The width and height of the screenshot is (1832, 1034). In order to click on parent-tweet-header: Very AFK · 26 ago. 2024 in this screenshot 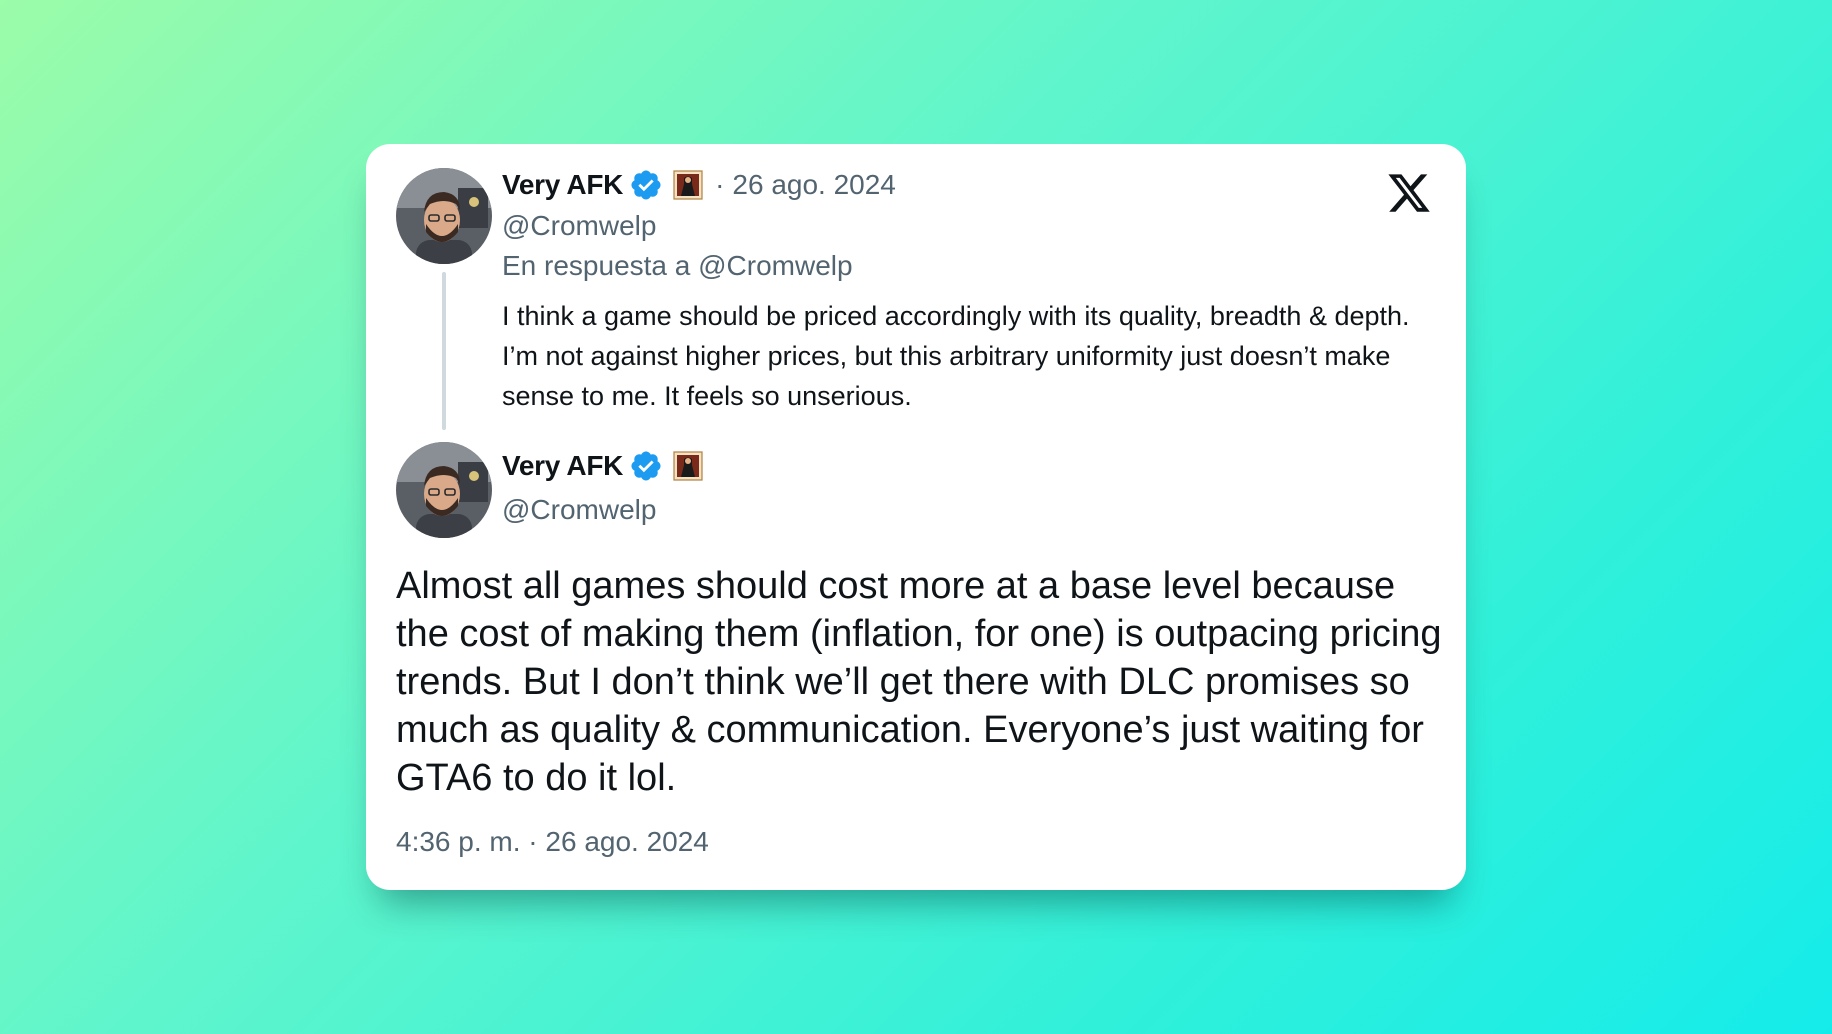, I will do `click(699, 185)`.